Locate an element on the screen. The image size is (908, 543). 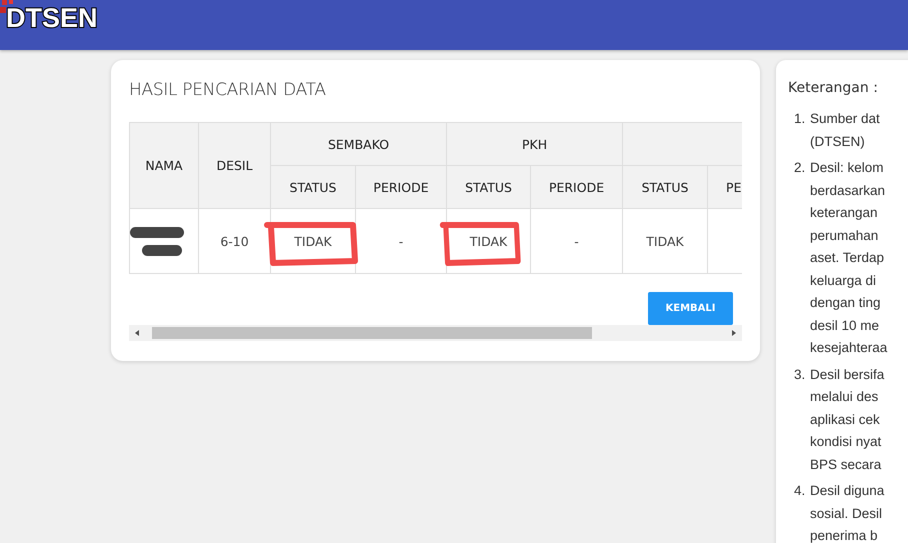
note-text: Desil diguna is located at coordinates (847, 491).